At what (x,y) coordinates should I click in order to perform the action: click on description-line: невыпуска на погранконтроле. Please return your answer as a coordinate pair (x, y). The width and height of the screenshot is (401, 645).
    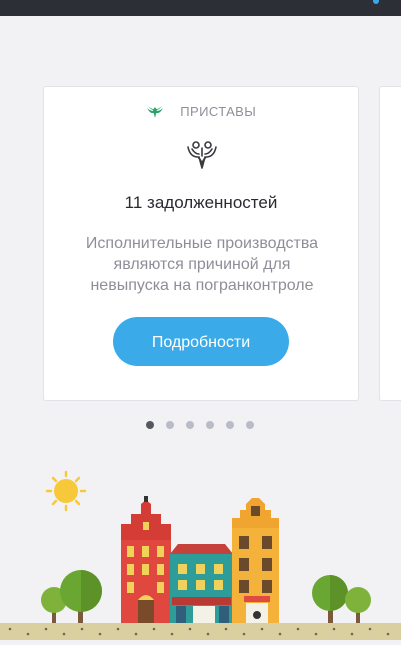
    Looking at the image, I should click on (202, 285).